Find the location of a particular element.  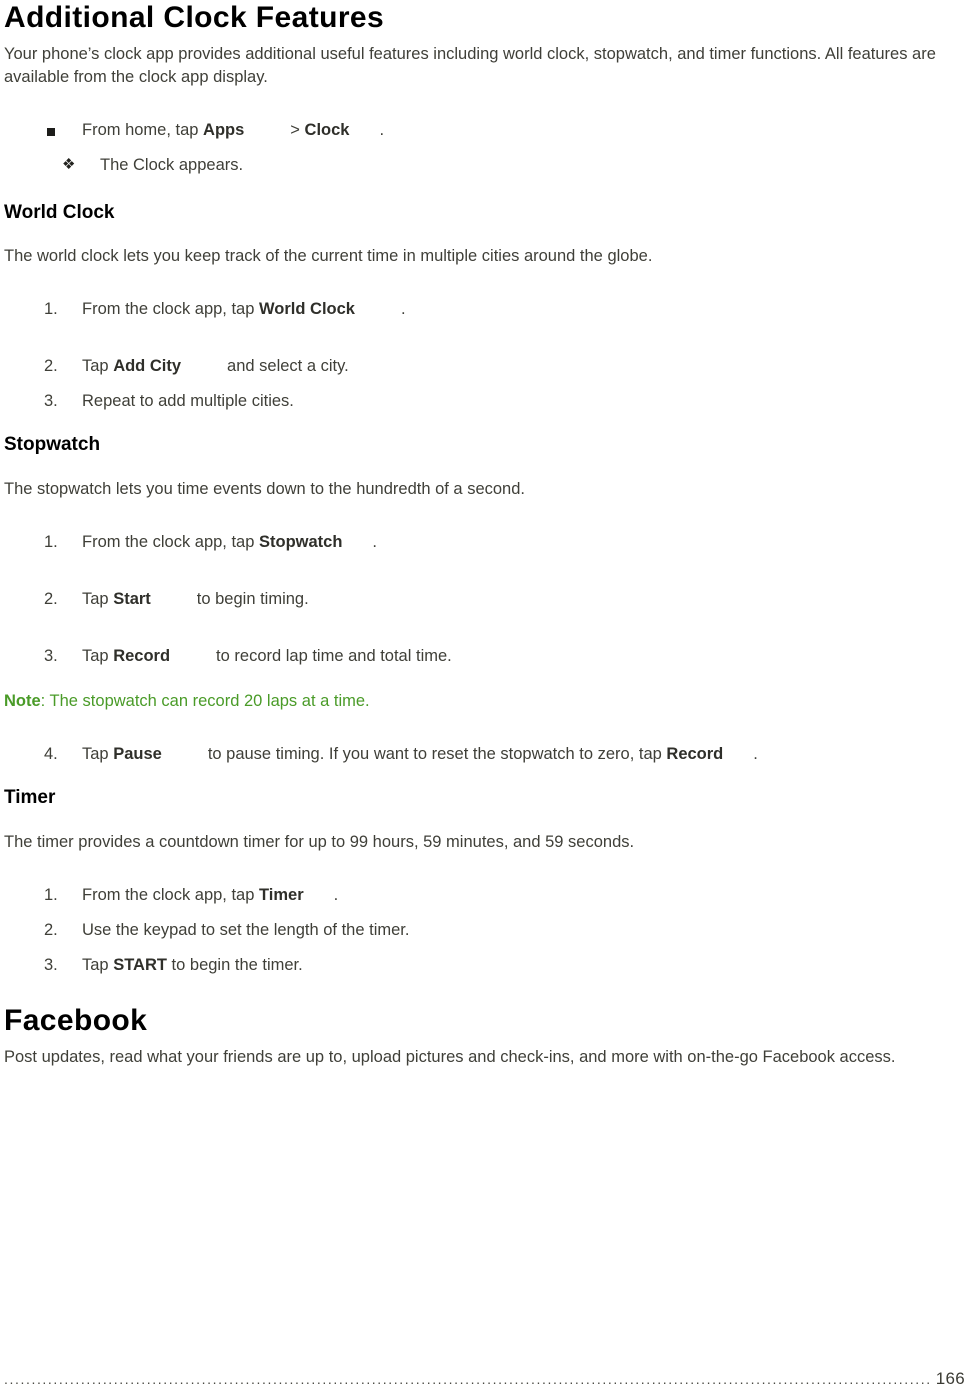

result-text: The Clock appears. is located at coordinates (172, 164).